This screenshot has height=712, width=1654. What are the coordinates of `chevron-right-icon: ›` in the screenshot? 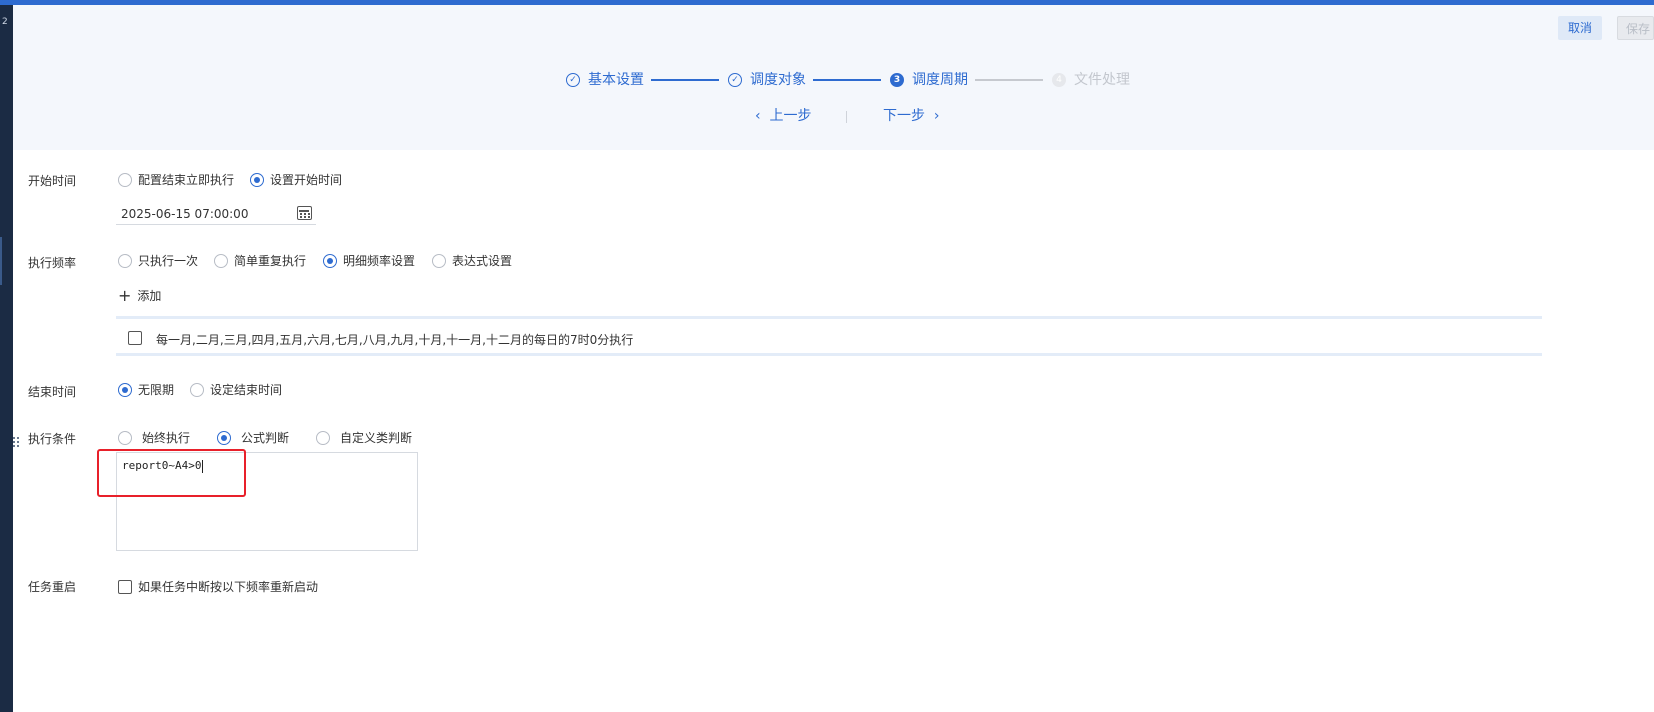 It's located at (936, 116).